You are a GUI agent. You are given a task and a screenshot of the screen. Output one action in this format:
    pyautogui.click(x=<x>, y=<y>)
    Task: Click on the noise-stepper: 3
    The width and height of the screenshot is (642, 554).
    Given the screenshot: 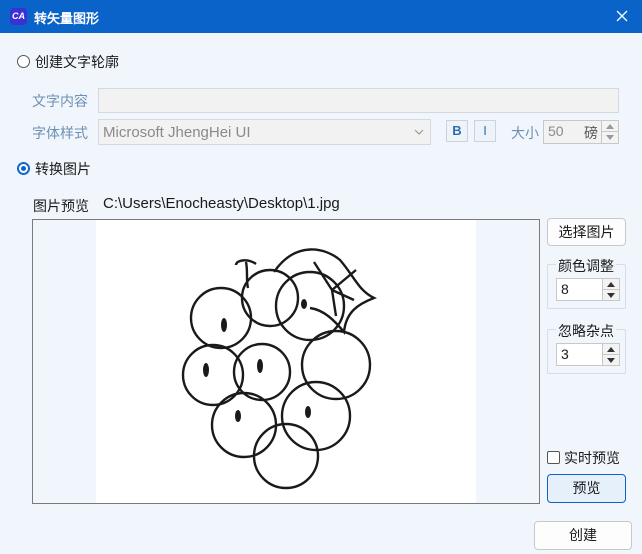 What is the action you would take?
    pyautogui.click(x=588, y=354)
    